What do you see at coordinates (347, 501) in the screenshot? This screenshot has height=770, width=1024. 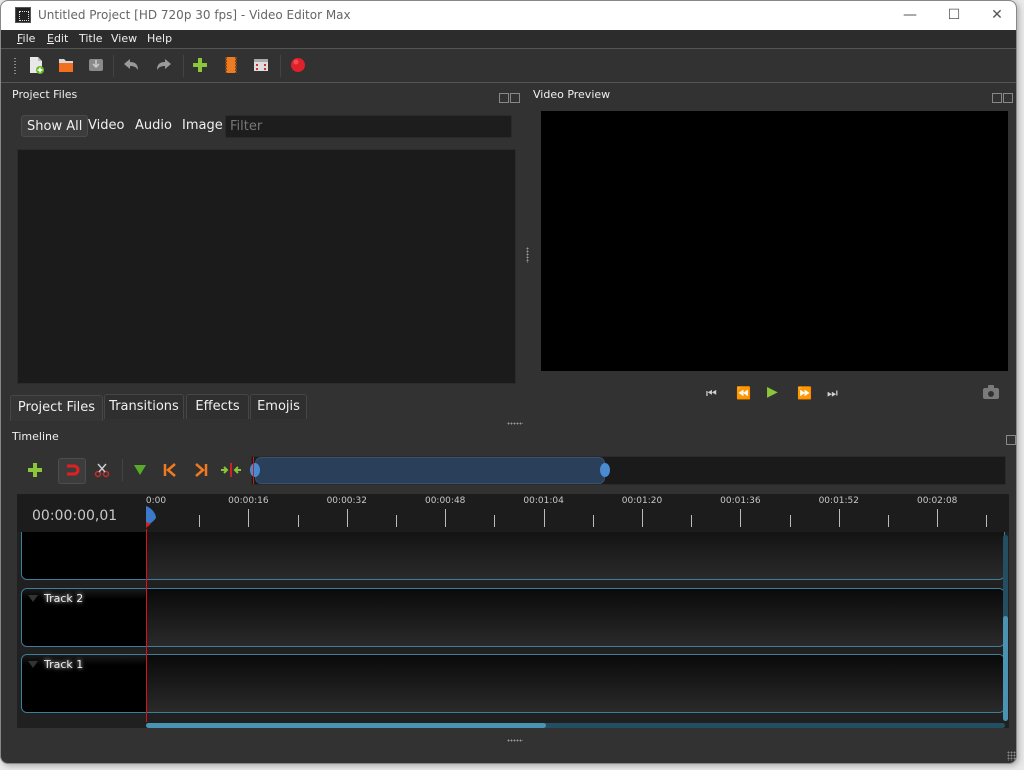 I see `ruler-tick-label: 00:00:32` at bounding box center [347, 501].